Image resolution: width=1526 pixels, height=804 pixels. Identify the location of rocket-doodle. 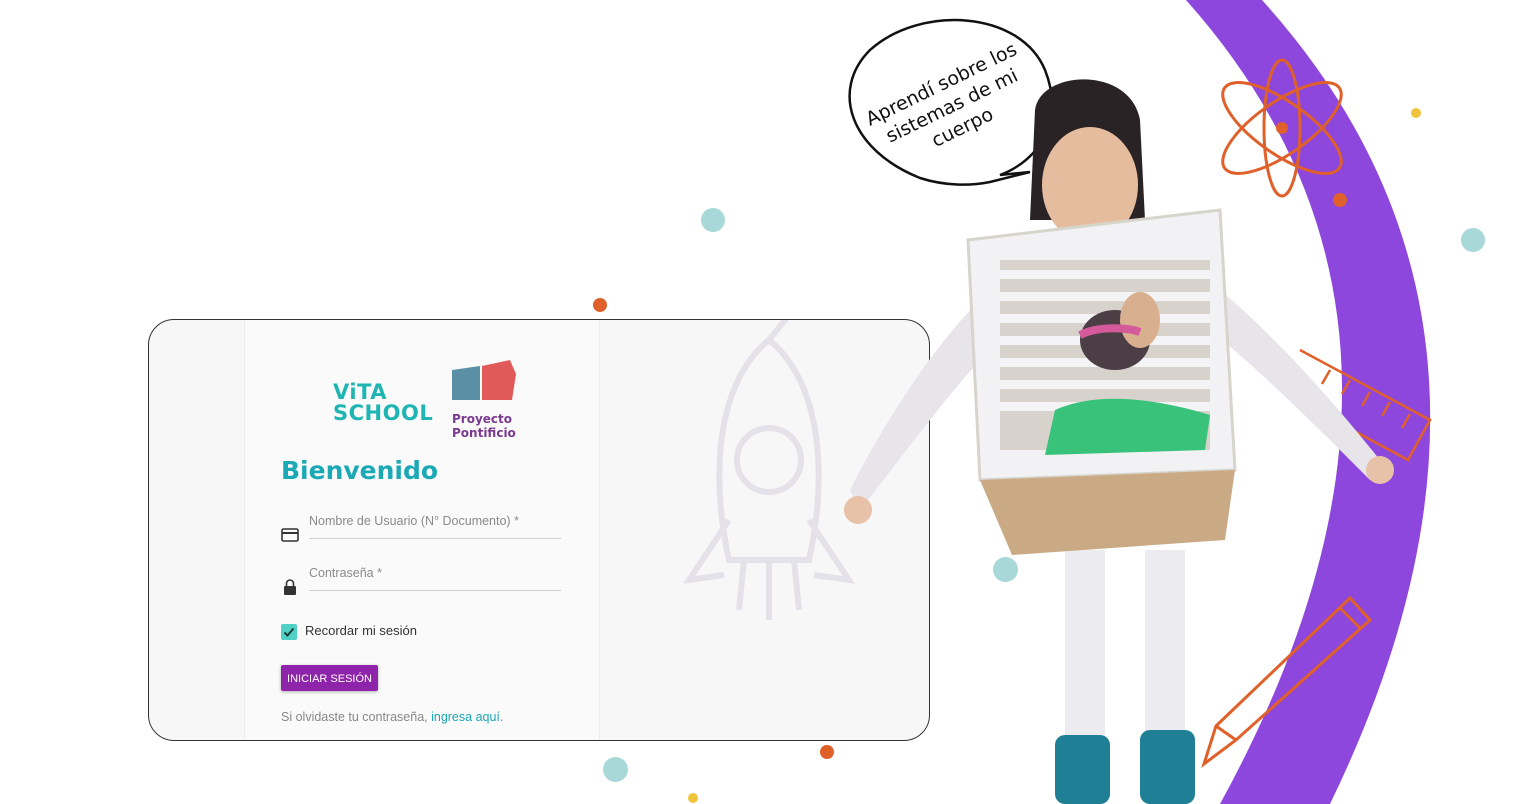
(769, 470).